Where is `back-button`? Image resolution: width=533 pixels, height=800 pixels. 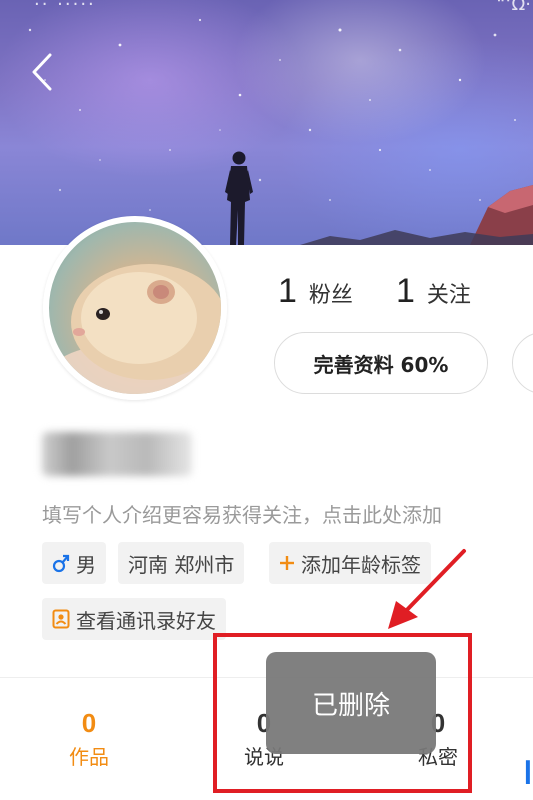 back-button is located at coordinates (42, 72).